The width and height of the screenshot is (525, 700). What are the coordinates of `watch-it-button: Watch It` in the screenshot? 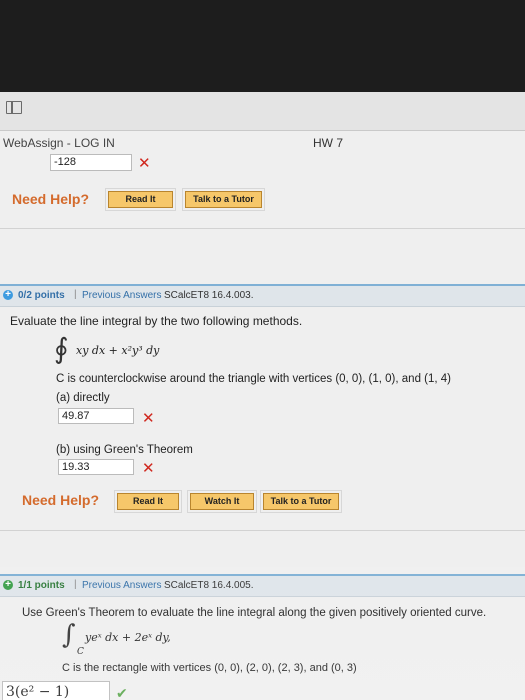 It's located at (222, 501).